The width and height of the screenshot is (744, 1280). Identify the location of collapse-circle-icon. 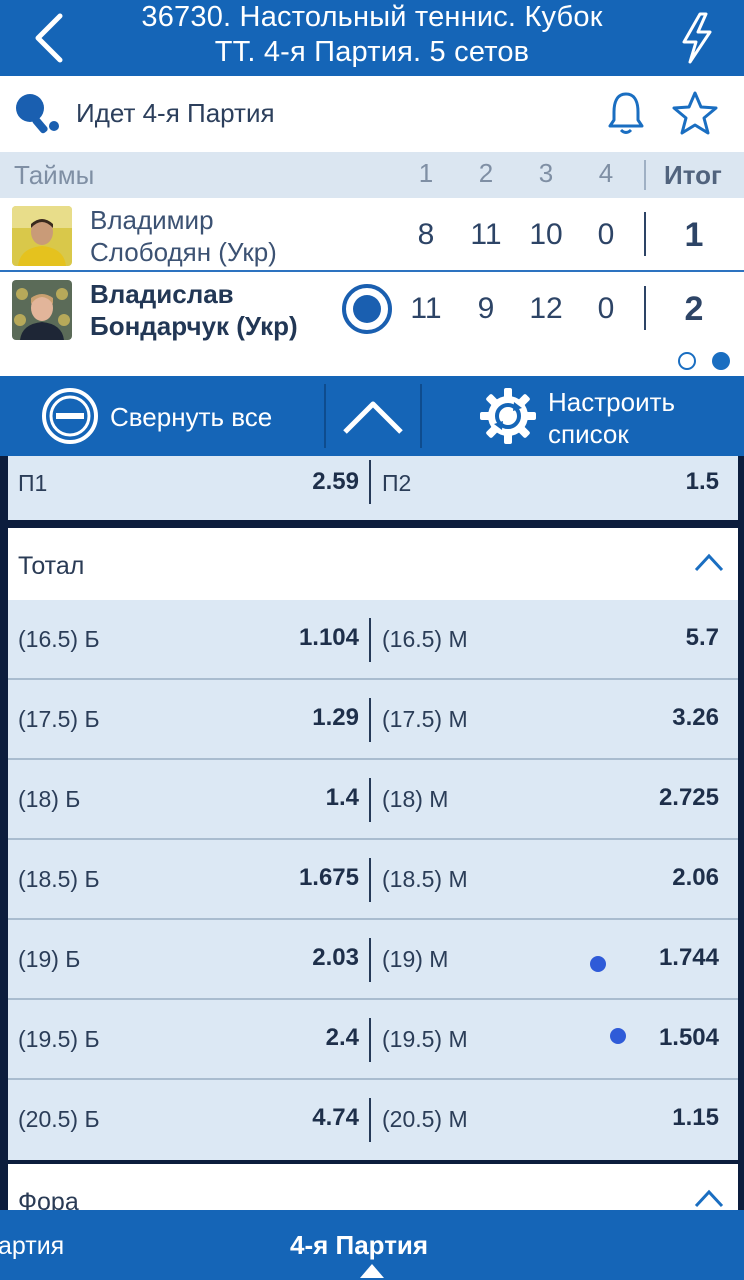
(70, 416).